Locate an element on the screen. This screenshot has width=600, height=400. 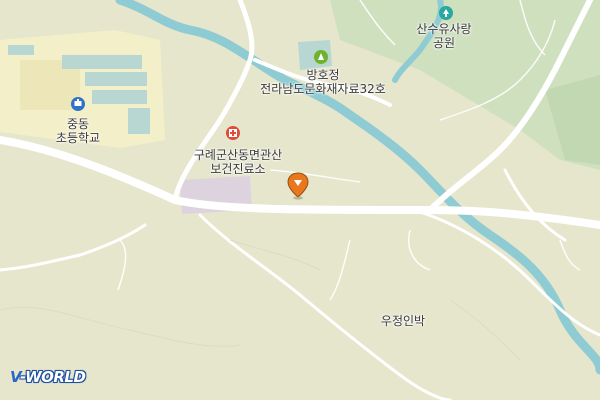
park-label: 산수유사랑 공원 is located at coordinates (444, 36).